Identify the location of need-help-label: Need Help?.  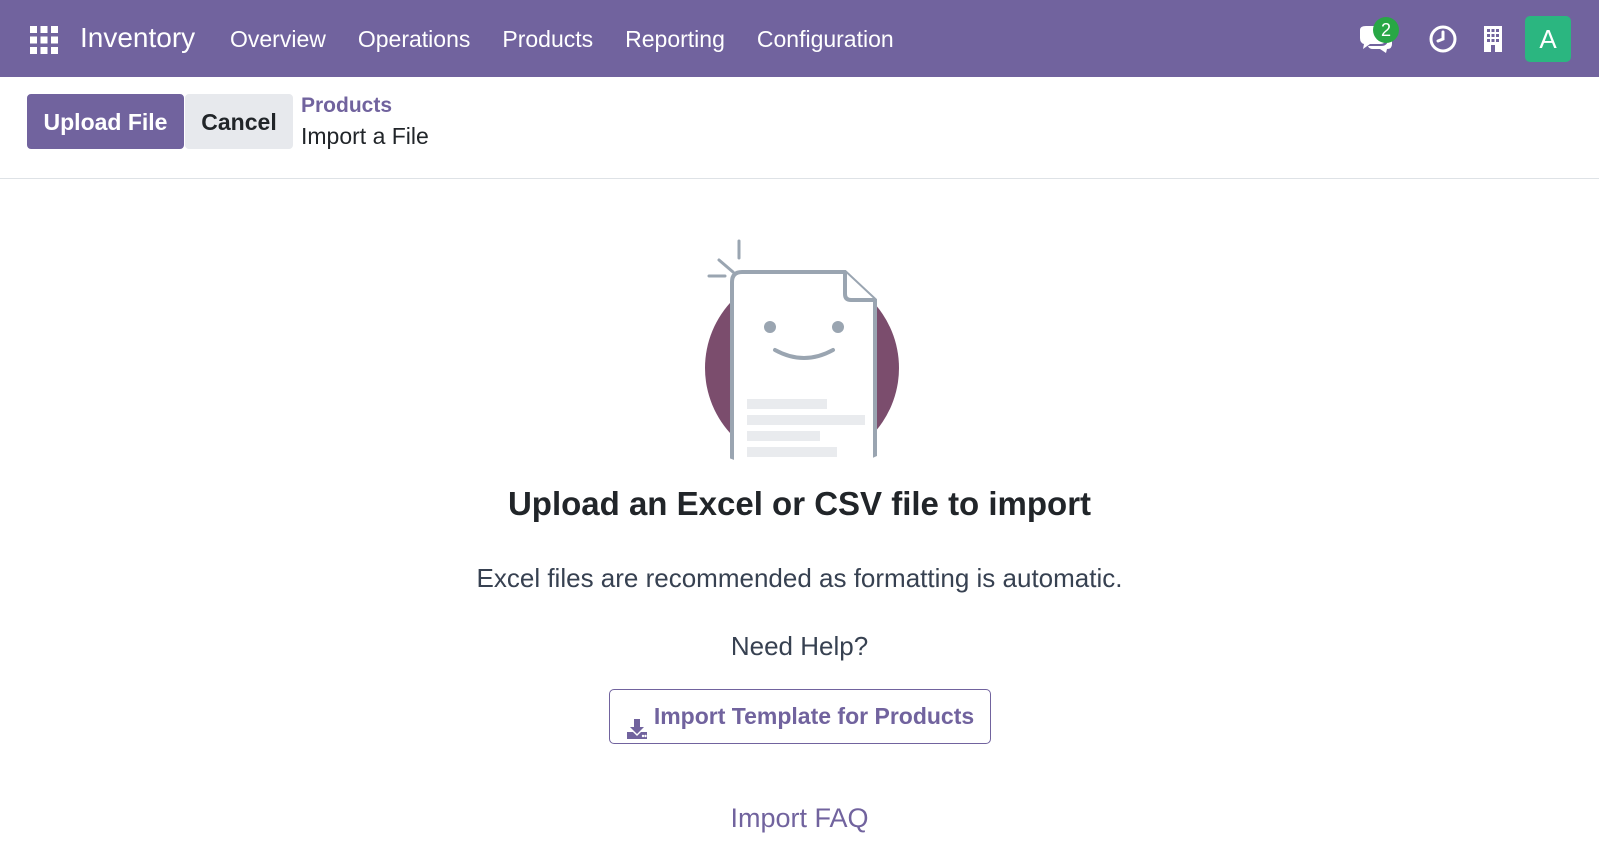
(799, 646).